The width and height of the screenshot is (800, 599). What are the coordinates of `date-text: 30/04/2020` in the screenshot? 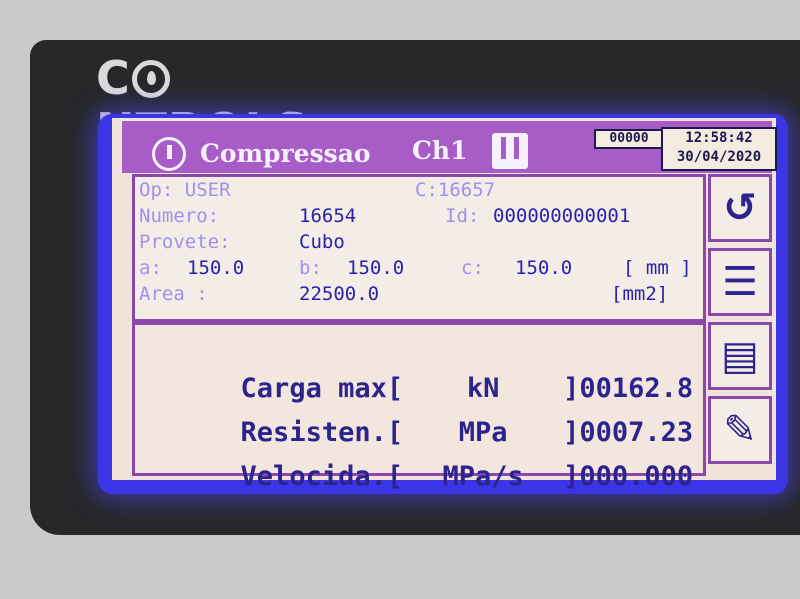 It's located at (719, 157).